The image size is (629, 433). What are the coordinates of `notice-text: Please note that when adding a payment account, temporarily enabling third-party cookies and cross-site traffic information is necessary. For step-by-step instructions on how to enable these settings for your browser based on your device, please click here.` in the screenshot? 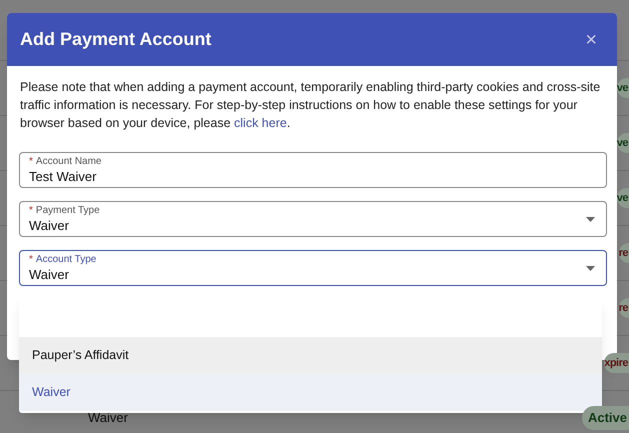 It's located at (310, 105).